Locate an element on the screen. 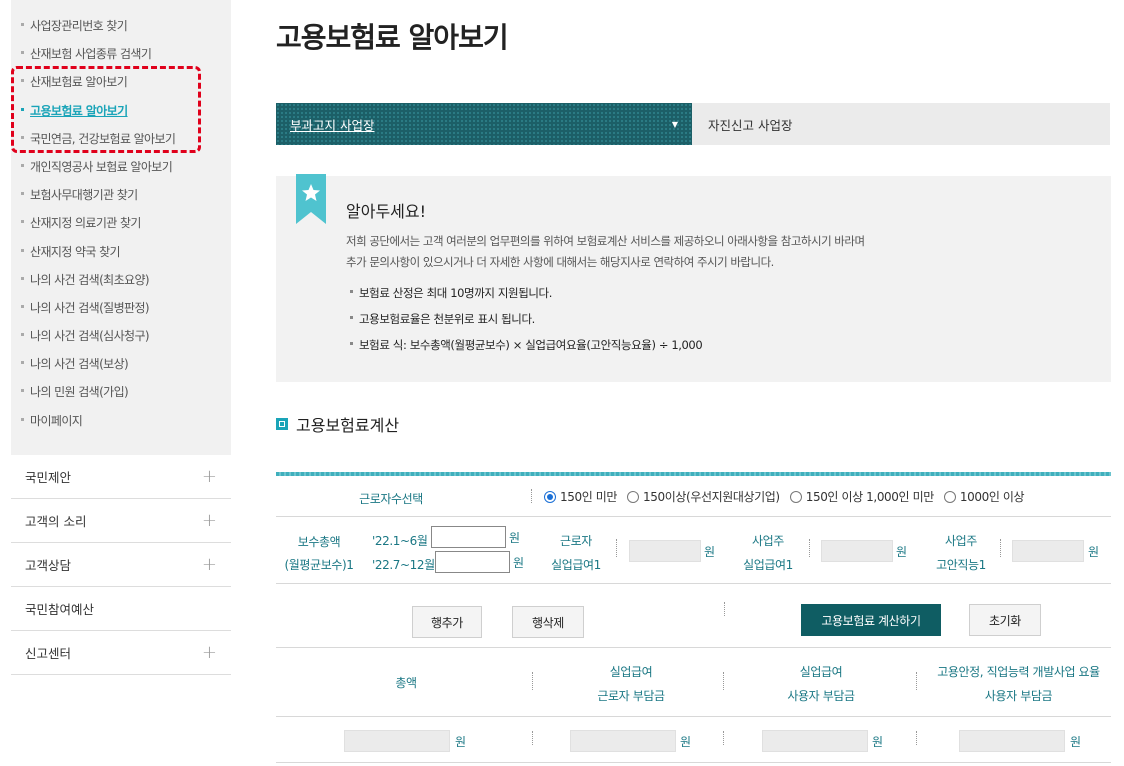  sidebar-main-item-label: 고객상담 is located at coordinates (48, 565).